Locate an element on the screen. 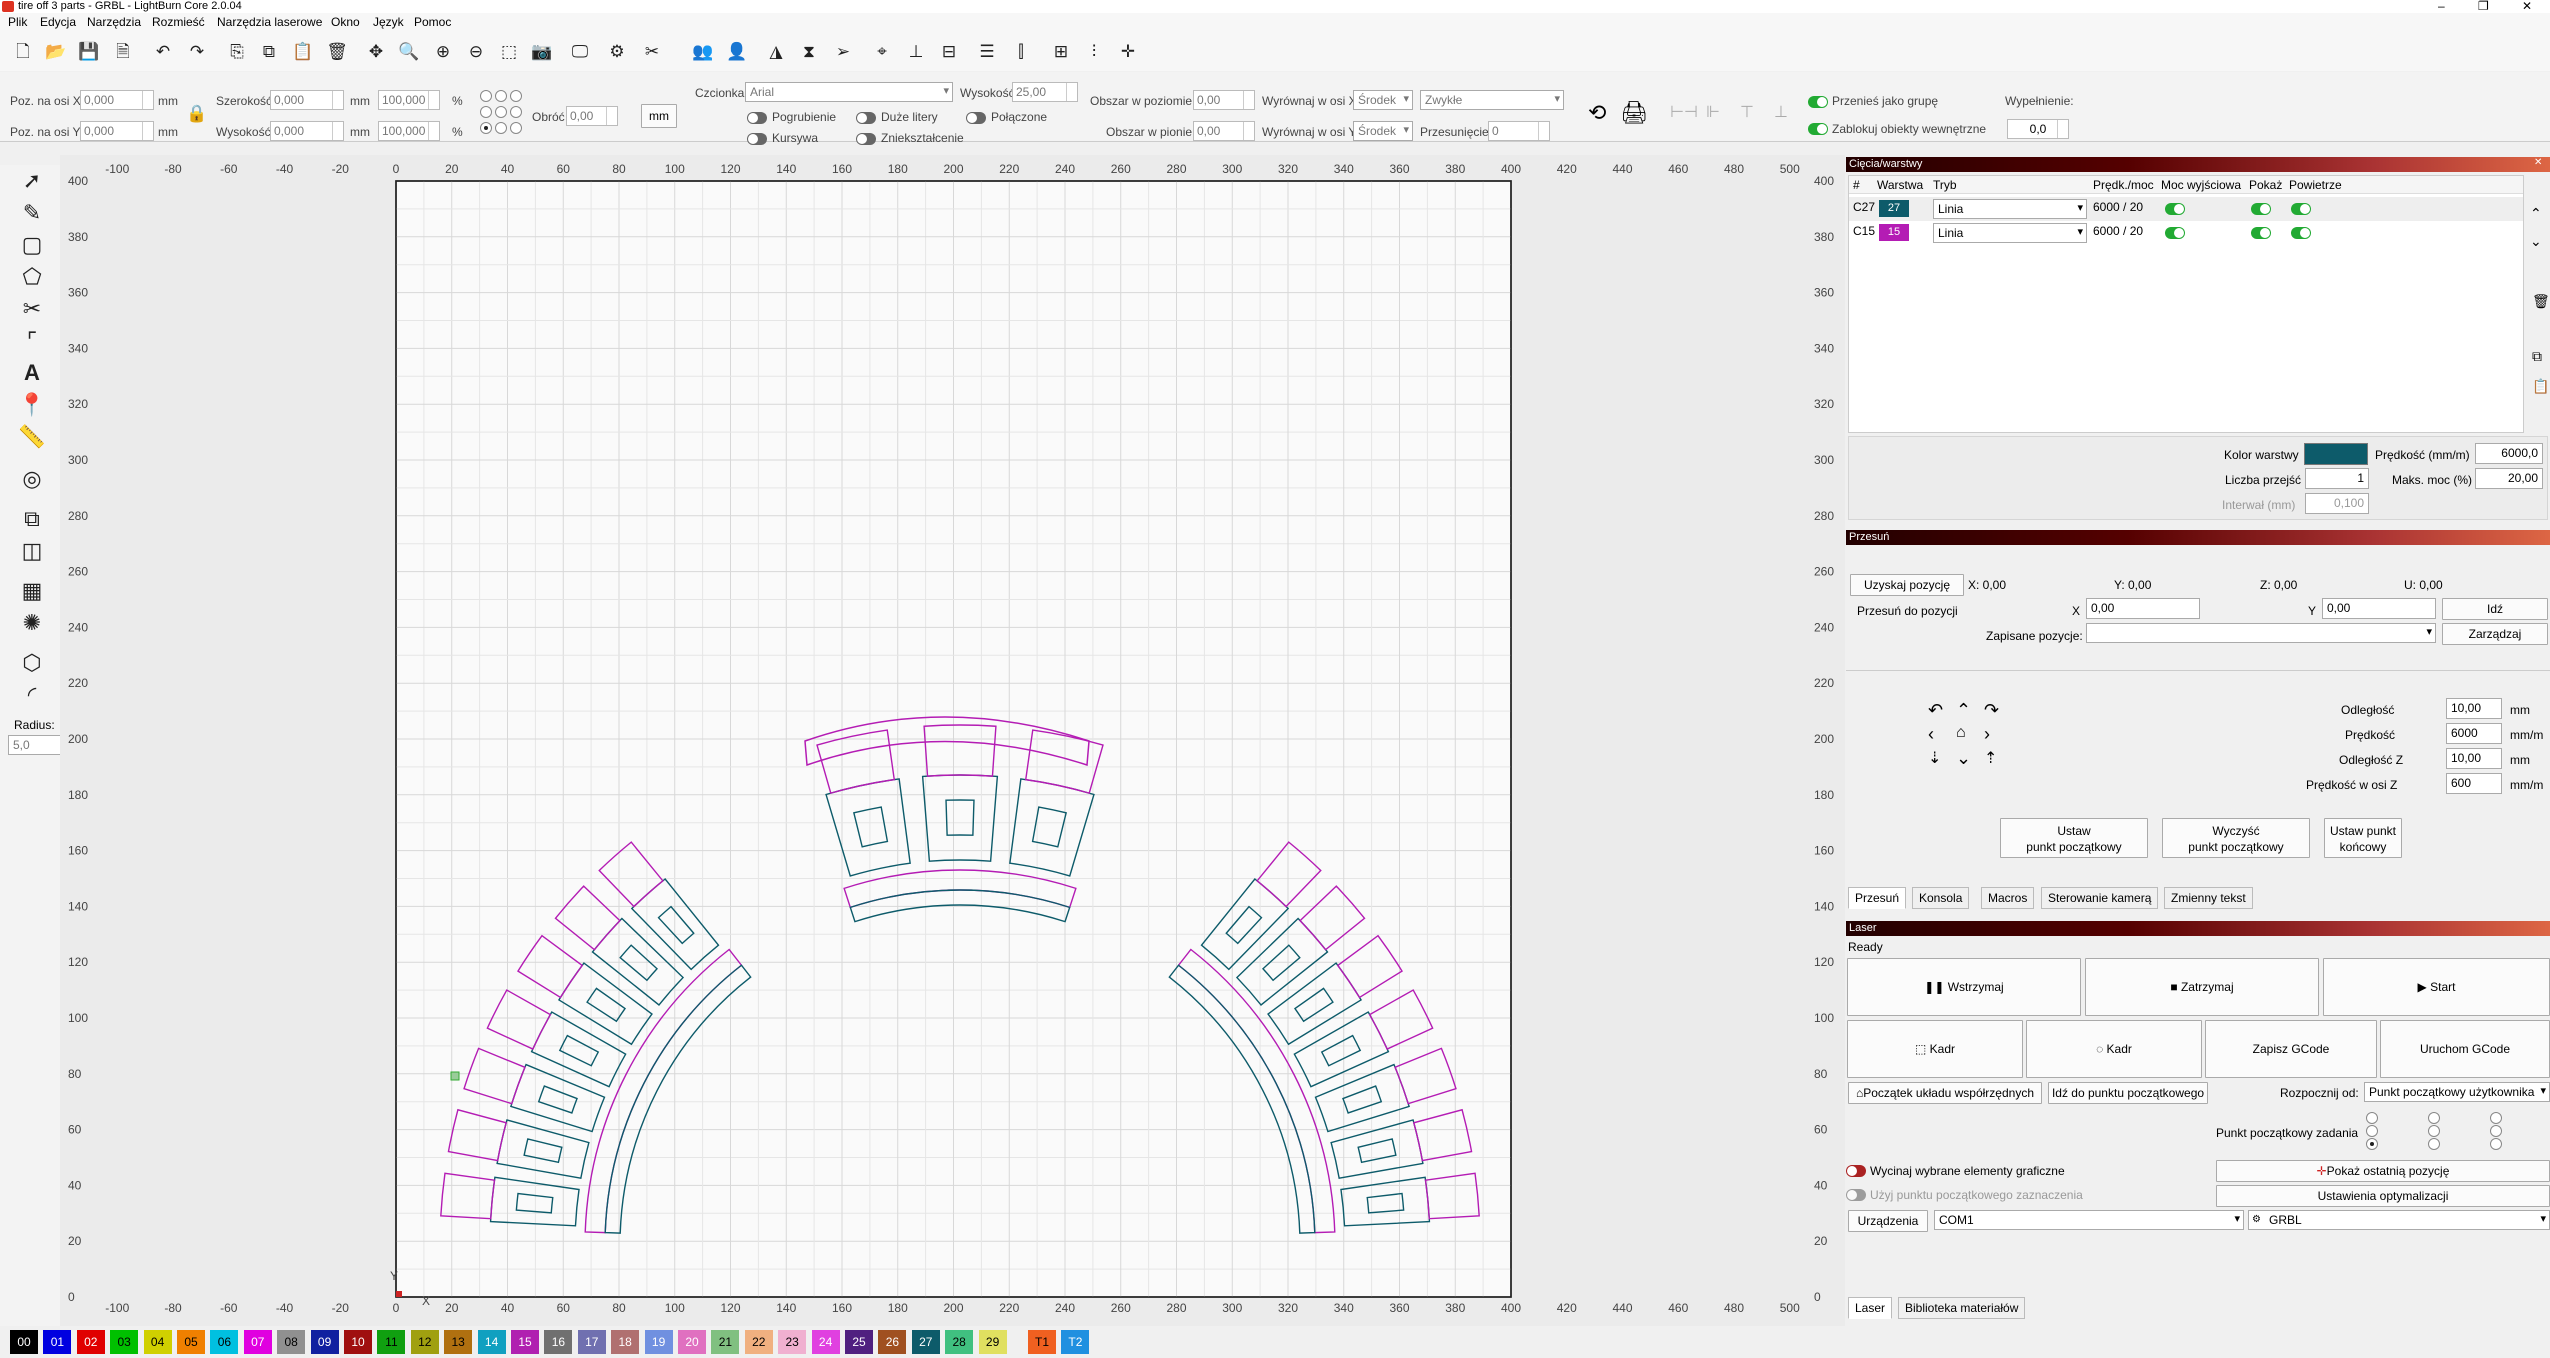  palette-swatch-04: 04 is located at coordinates (157, 1342).